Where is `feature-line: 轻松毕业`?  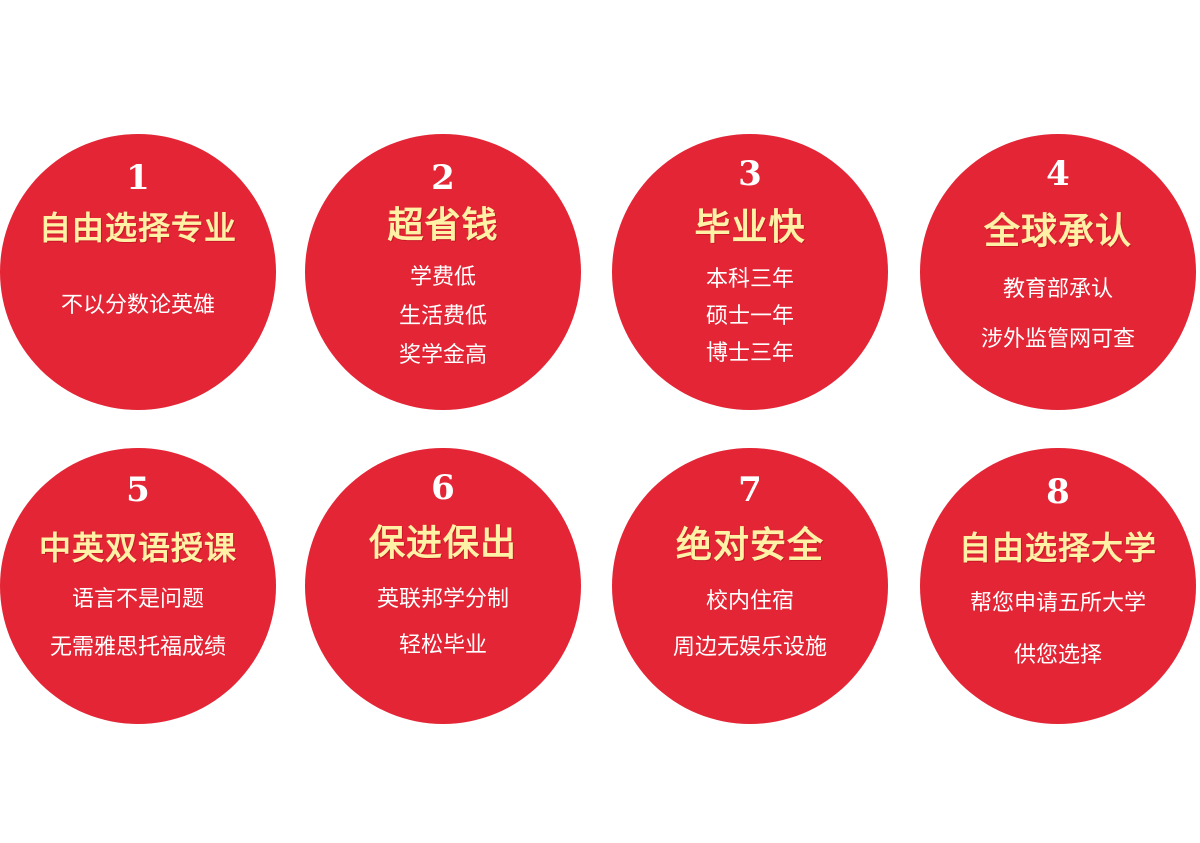
feature-line: 轻松毕业 is located at coordinates (442, 645).